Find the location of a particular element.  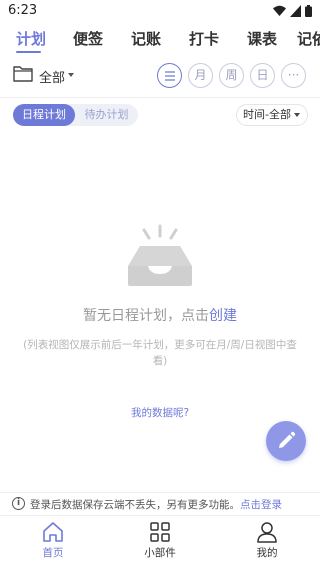

nav-home: 首页 is located at coordinates (53, 540).